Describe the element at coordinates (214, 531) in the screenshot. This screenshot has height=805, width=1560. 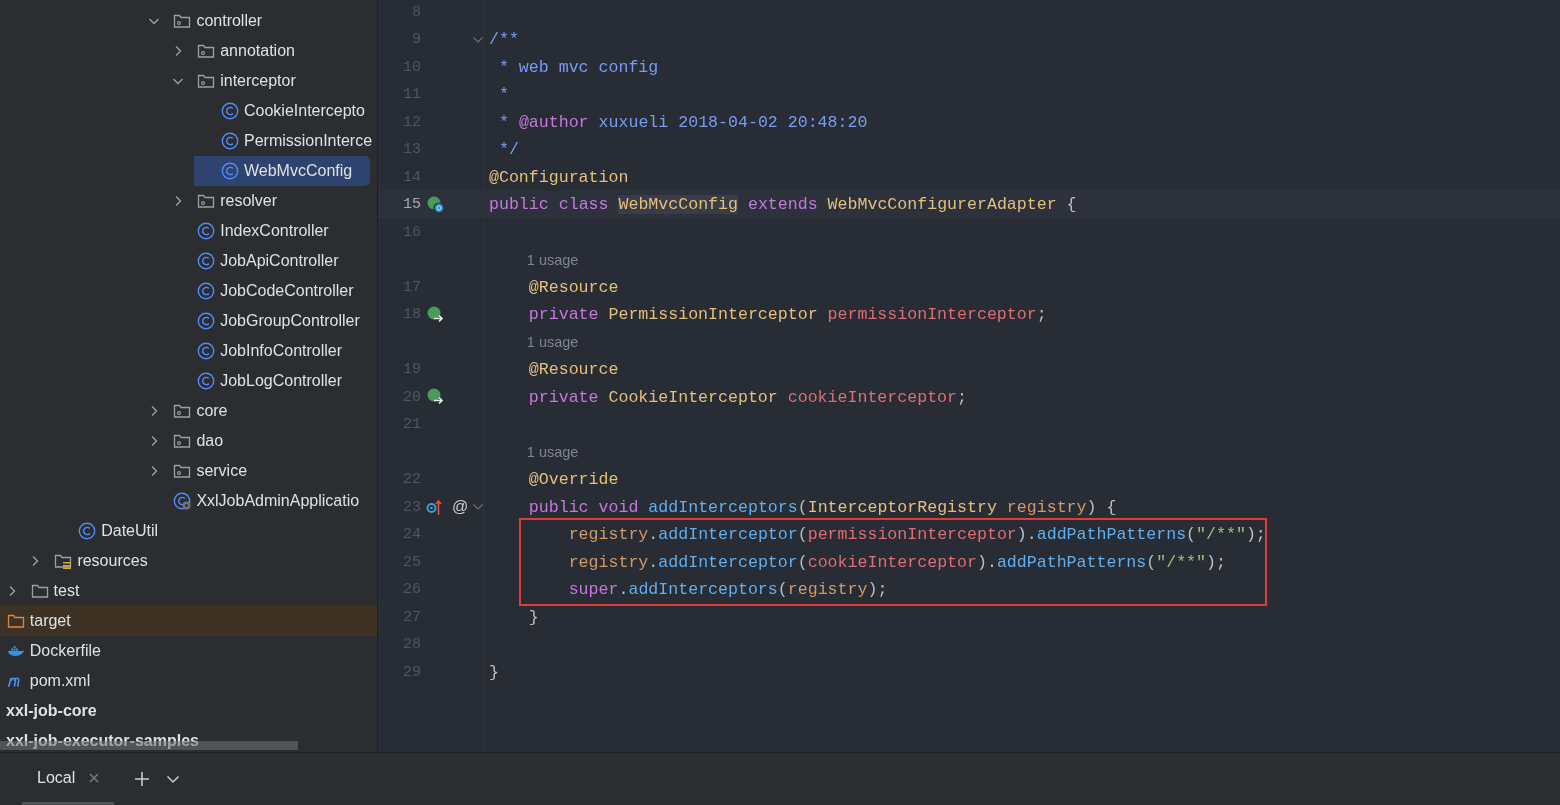
I see `tree-item: DateUtil` at that location.